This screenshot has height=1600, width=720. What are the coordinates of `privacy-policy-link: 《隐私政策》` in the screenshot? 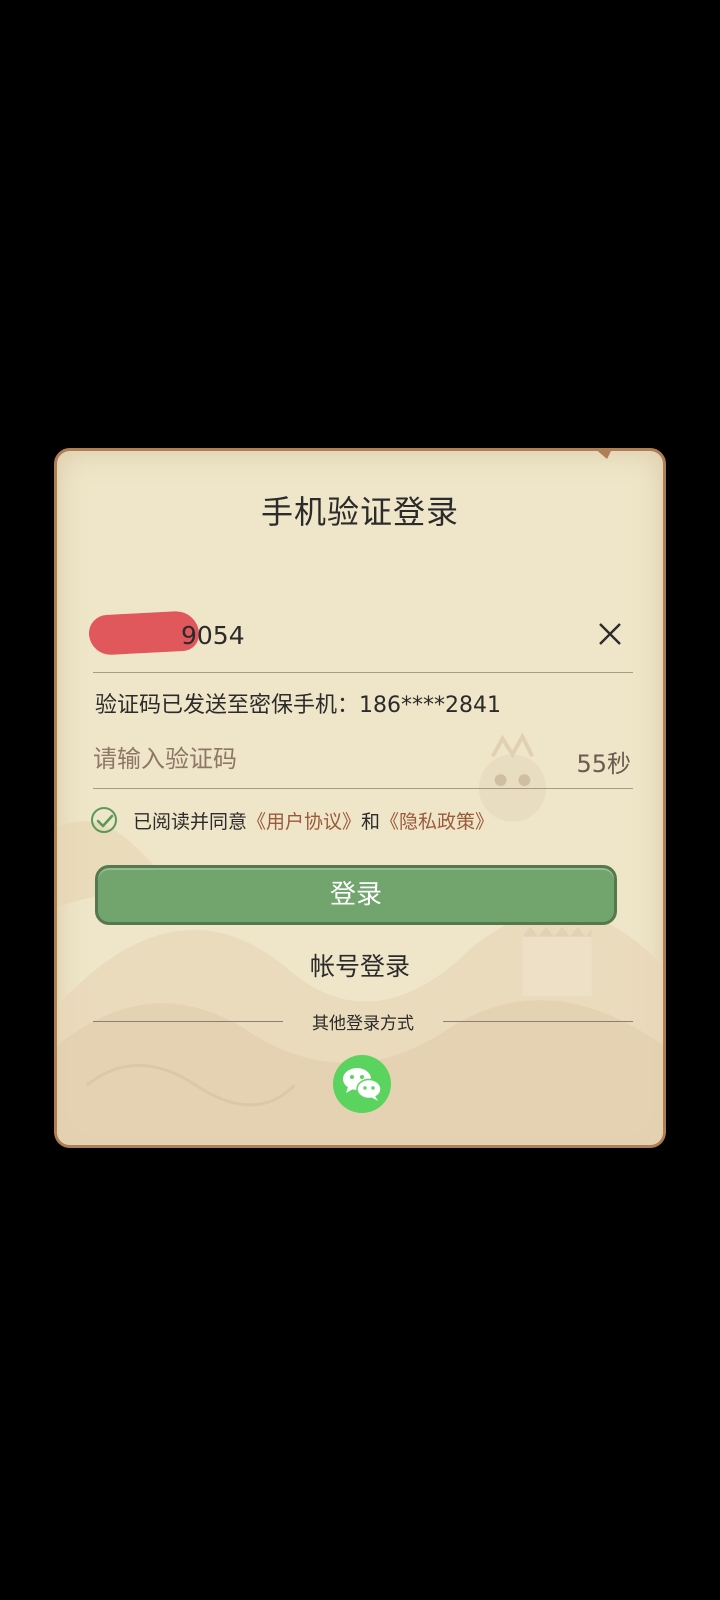 It's located at (437, 820).